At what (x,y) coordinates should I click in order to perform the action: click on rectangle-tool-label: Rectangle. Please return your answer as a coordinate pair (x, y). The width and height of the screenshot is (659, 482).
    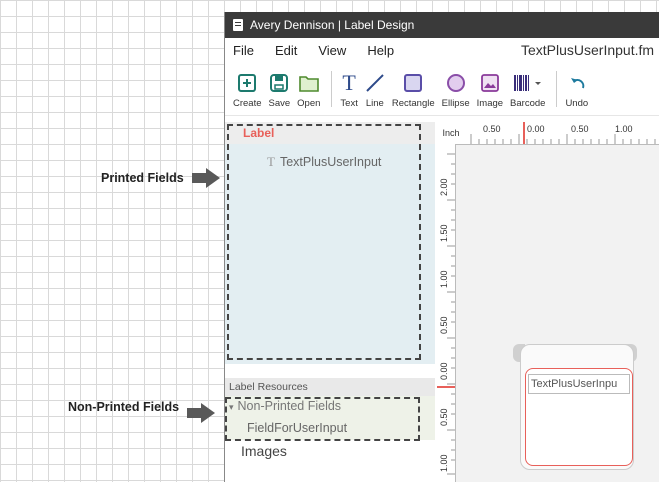
    Looking at the image, I should click on (413, 103).